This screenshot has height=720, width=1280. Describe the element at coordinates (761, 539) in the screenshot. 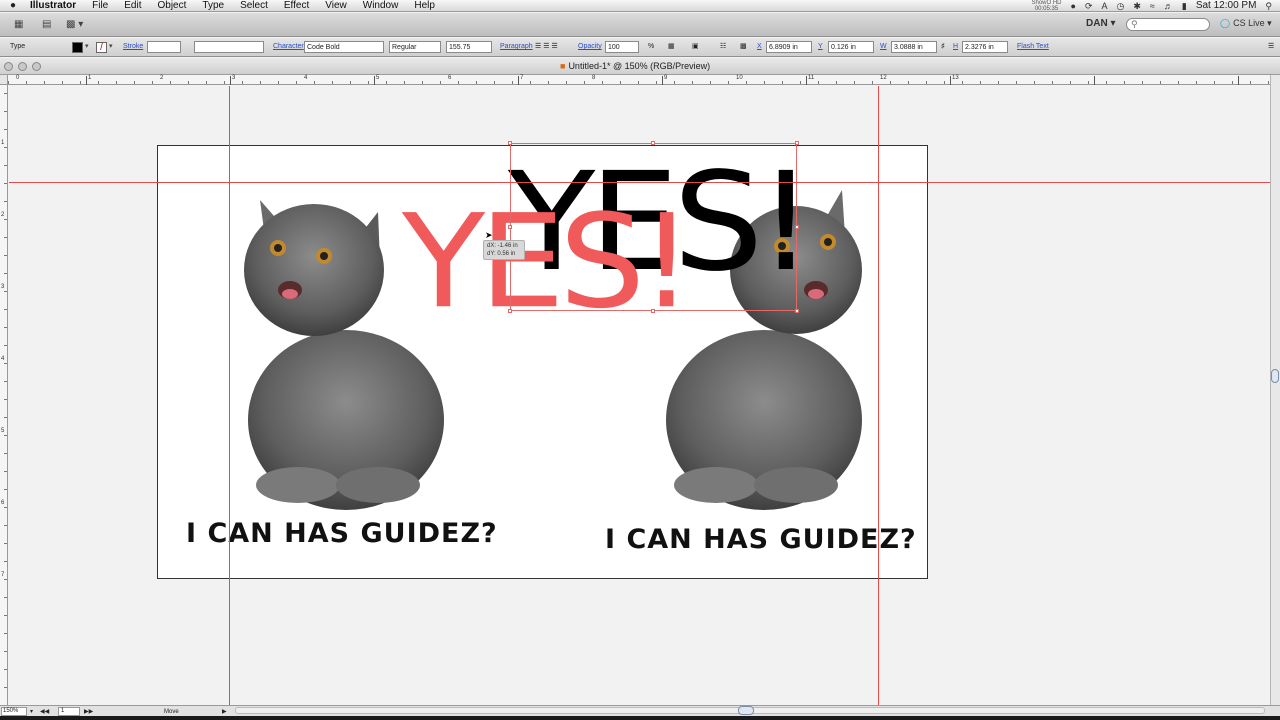

I see `caption-right: I CAN HAS GUIDEZ?` at that location.